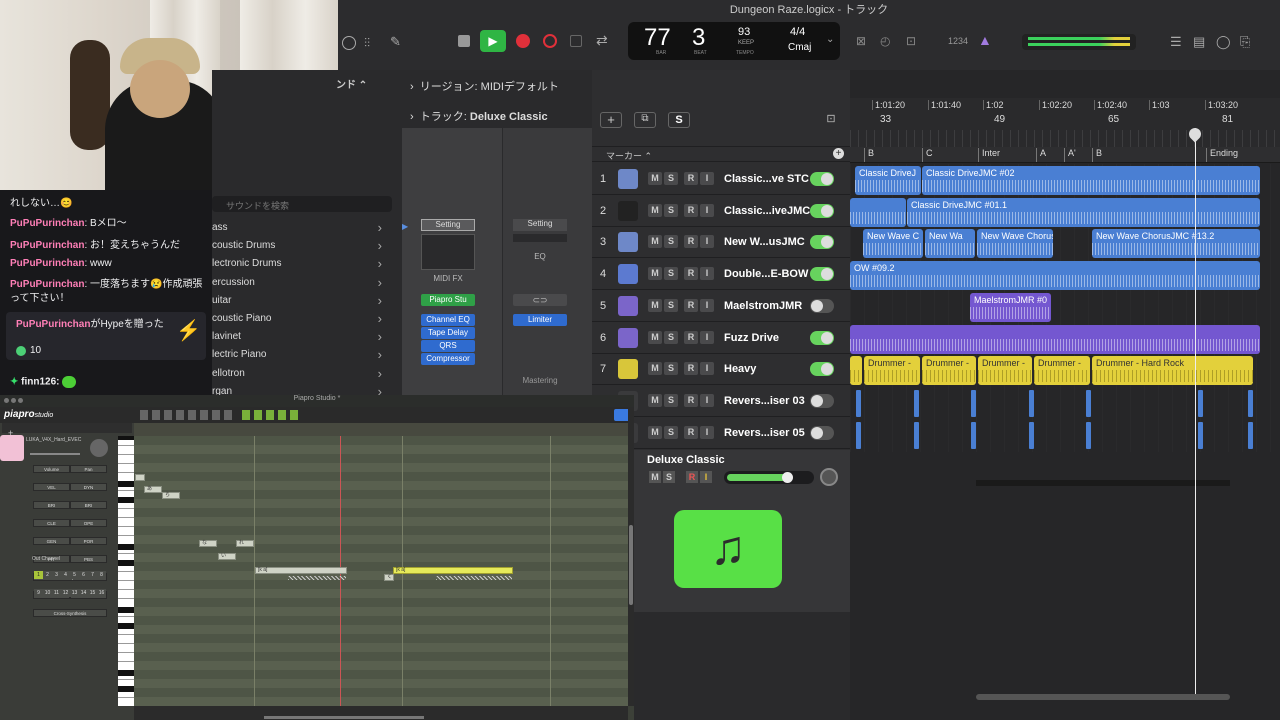 Image resolution: width=1280 pixels, height=720 pixels. I want to click on parameter-button: PBS, so click(88, 559).